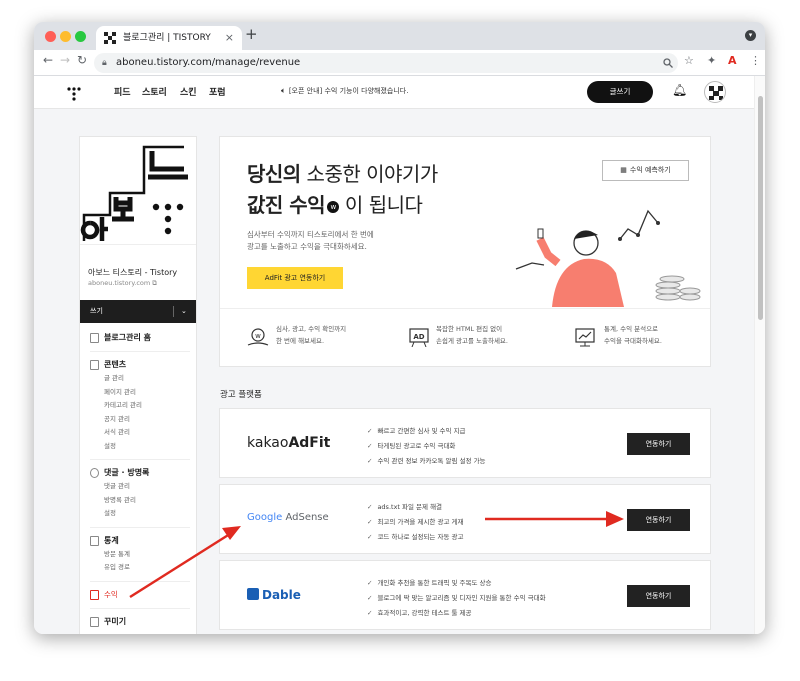 This screenshot has width=800, height=681. I want to click on annotation-arrows, so click(376, 555).